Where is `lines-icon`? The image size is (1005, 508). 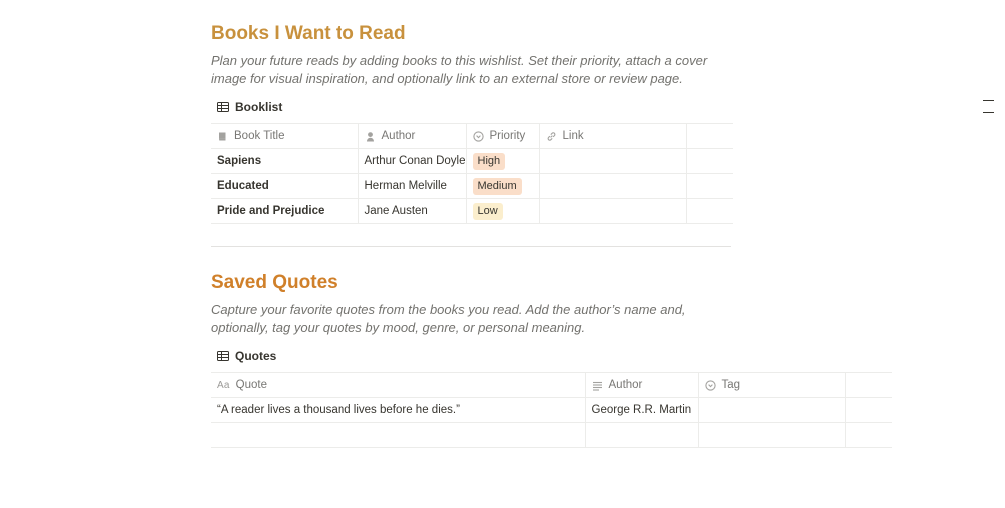
lines-icon is located at coordinates (597, 386).